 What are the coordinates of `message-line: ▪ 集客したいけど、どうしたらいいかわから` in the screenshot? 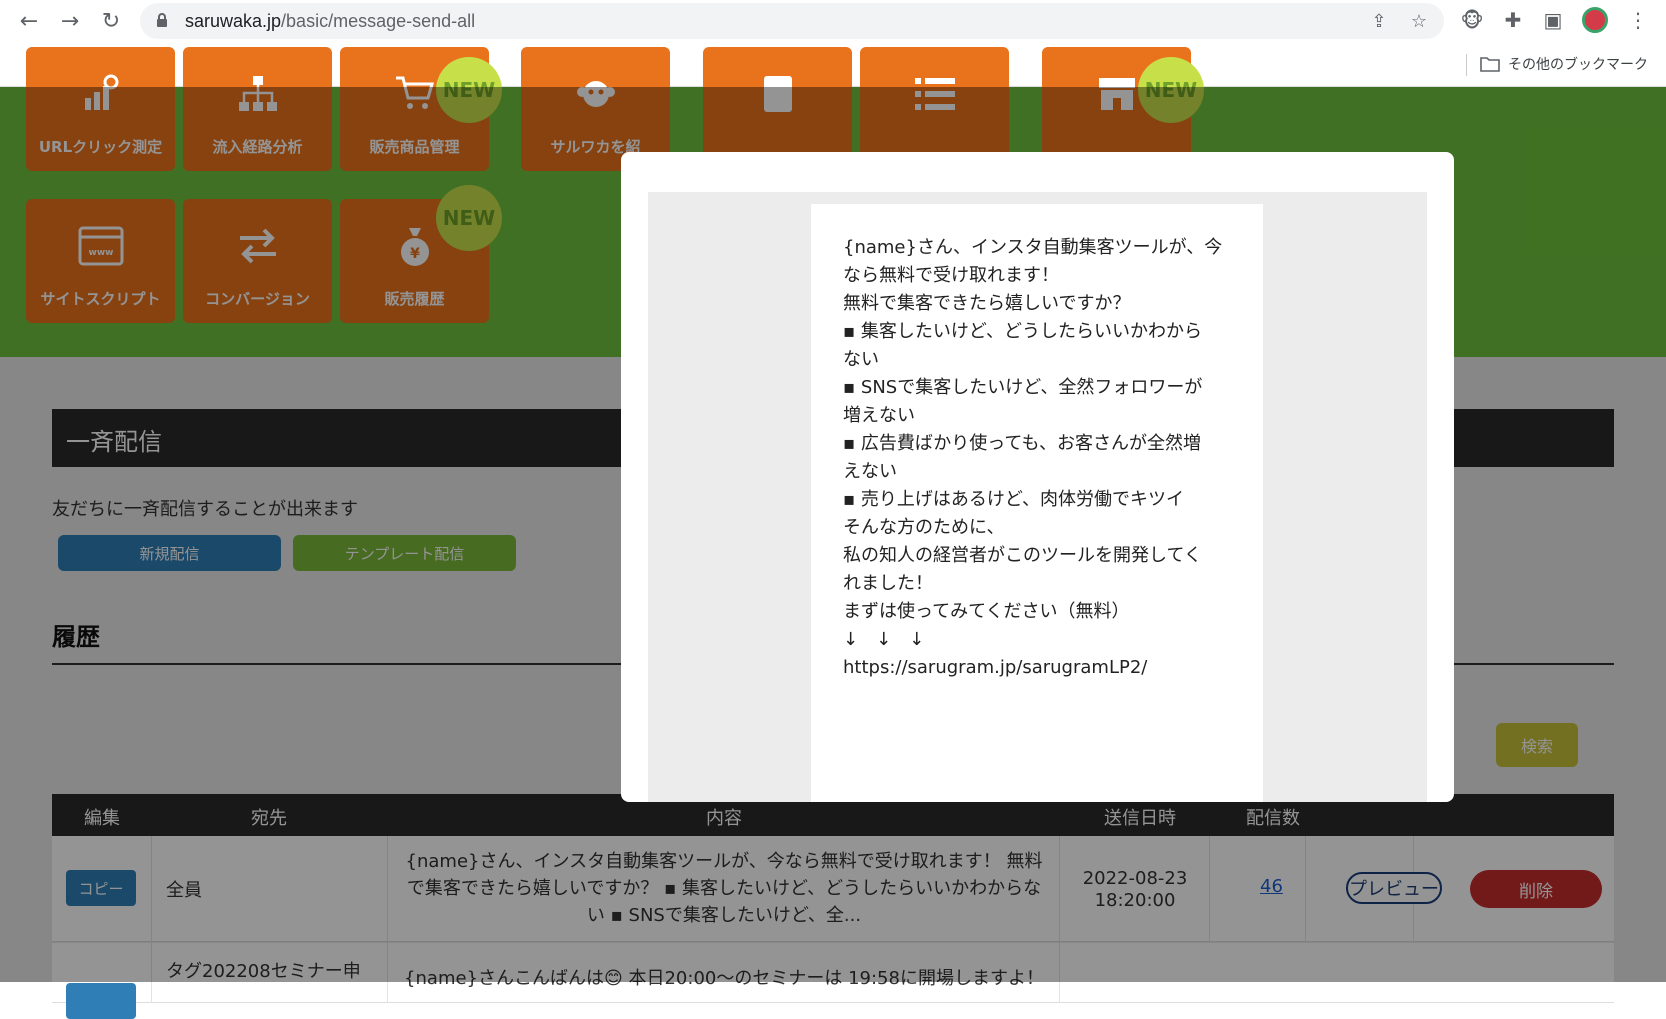 It's located at (1023, 331).